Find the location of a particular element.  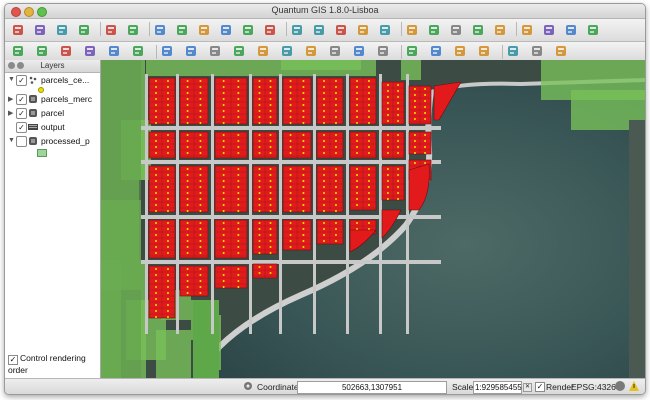

move-feature-icon is located at coordinates (385, 30).